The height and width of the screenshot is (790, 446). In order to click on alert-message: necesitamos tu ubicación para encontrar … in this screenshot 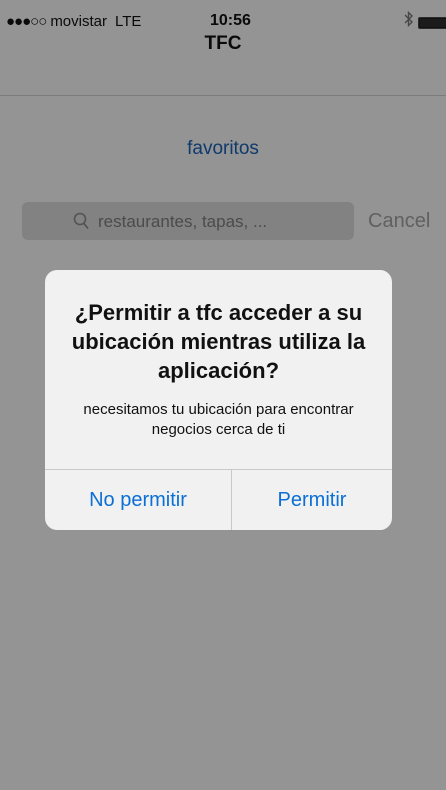, I will do `click(218, 419)`.